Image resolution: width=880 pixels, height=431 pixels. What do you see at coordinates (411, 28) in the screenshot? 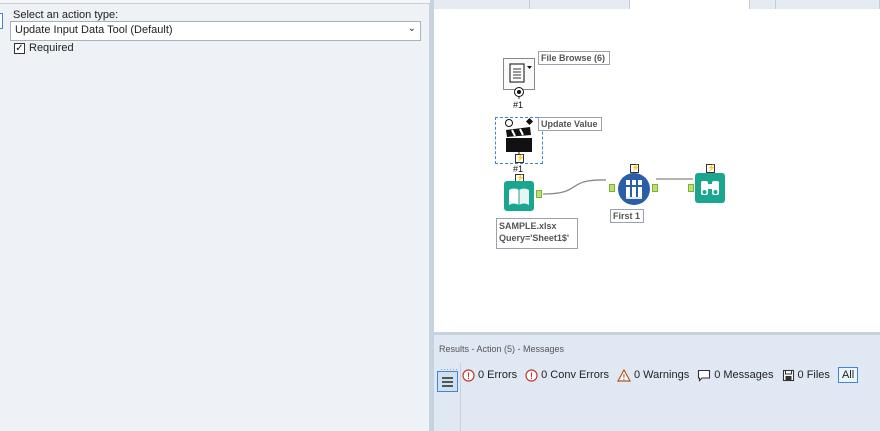
I see `chevron-down-icon: ⌄` at bounding box center [411, 28].